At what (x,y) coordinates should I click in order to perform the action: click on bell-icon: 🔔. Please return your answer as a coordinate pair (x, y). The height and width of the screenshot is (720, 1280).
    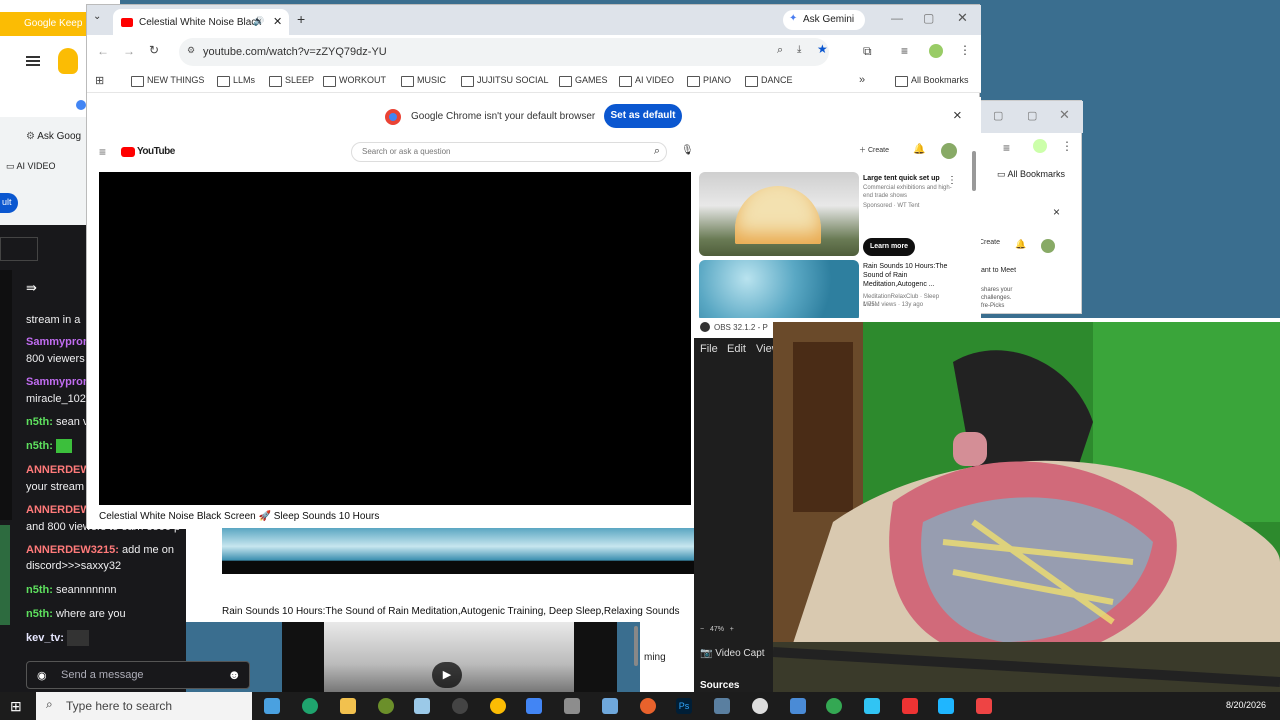
    Looking at the image, I should click on (1020, 244).